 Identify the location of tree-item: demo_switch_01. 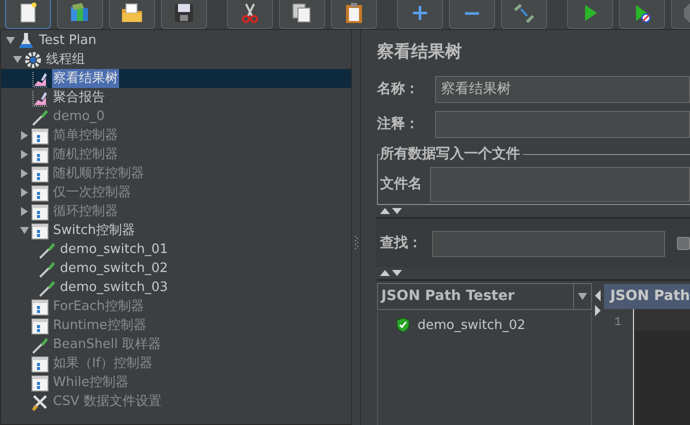
(114, 250).